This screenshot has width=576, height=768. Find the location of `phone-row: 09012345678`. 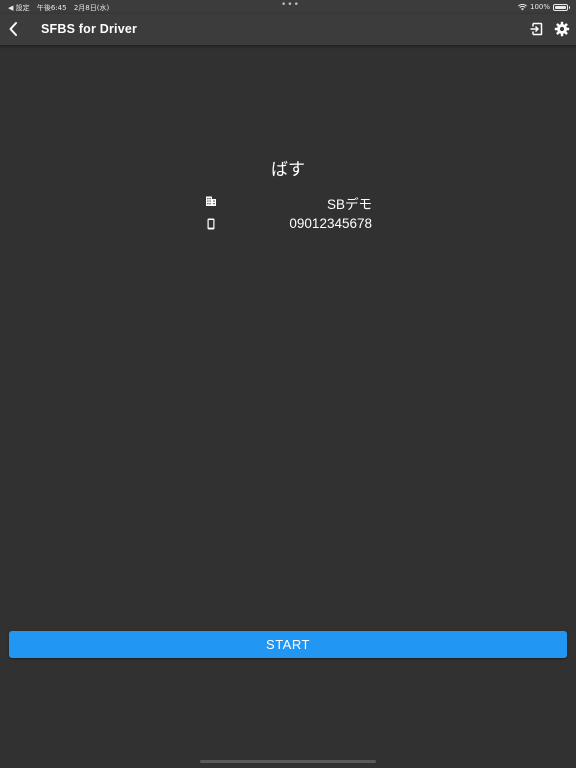

phone-row: 09012345678 is located at coordinates (288, 224).